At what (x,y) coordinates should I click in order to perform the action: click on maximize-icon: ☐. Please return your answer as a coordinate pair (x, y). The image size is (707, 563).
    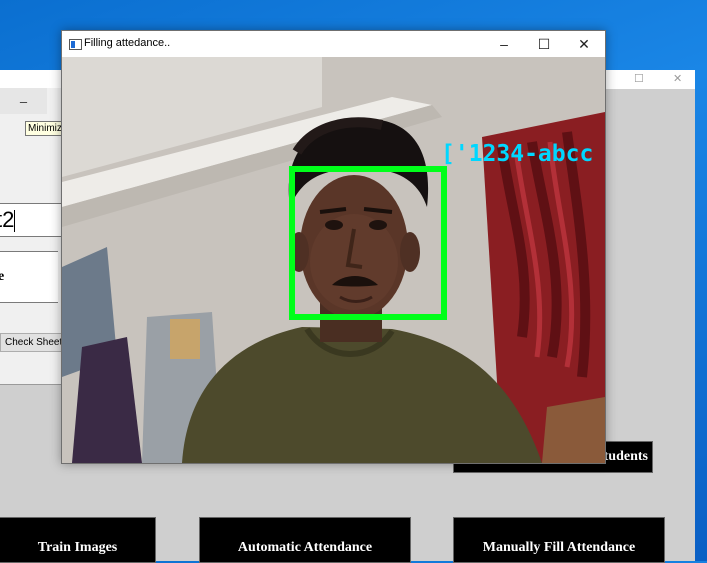
    Looking at the image, I should click on (544, 43).